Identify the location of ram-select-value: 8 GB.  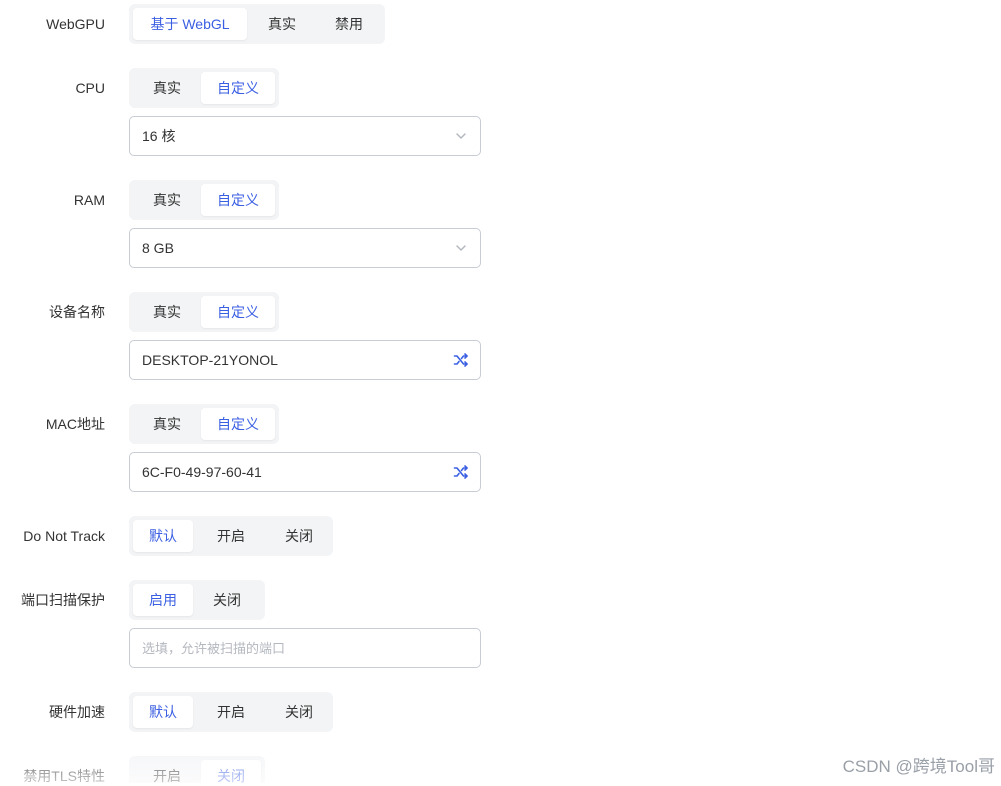
(158, 248).